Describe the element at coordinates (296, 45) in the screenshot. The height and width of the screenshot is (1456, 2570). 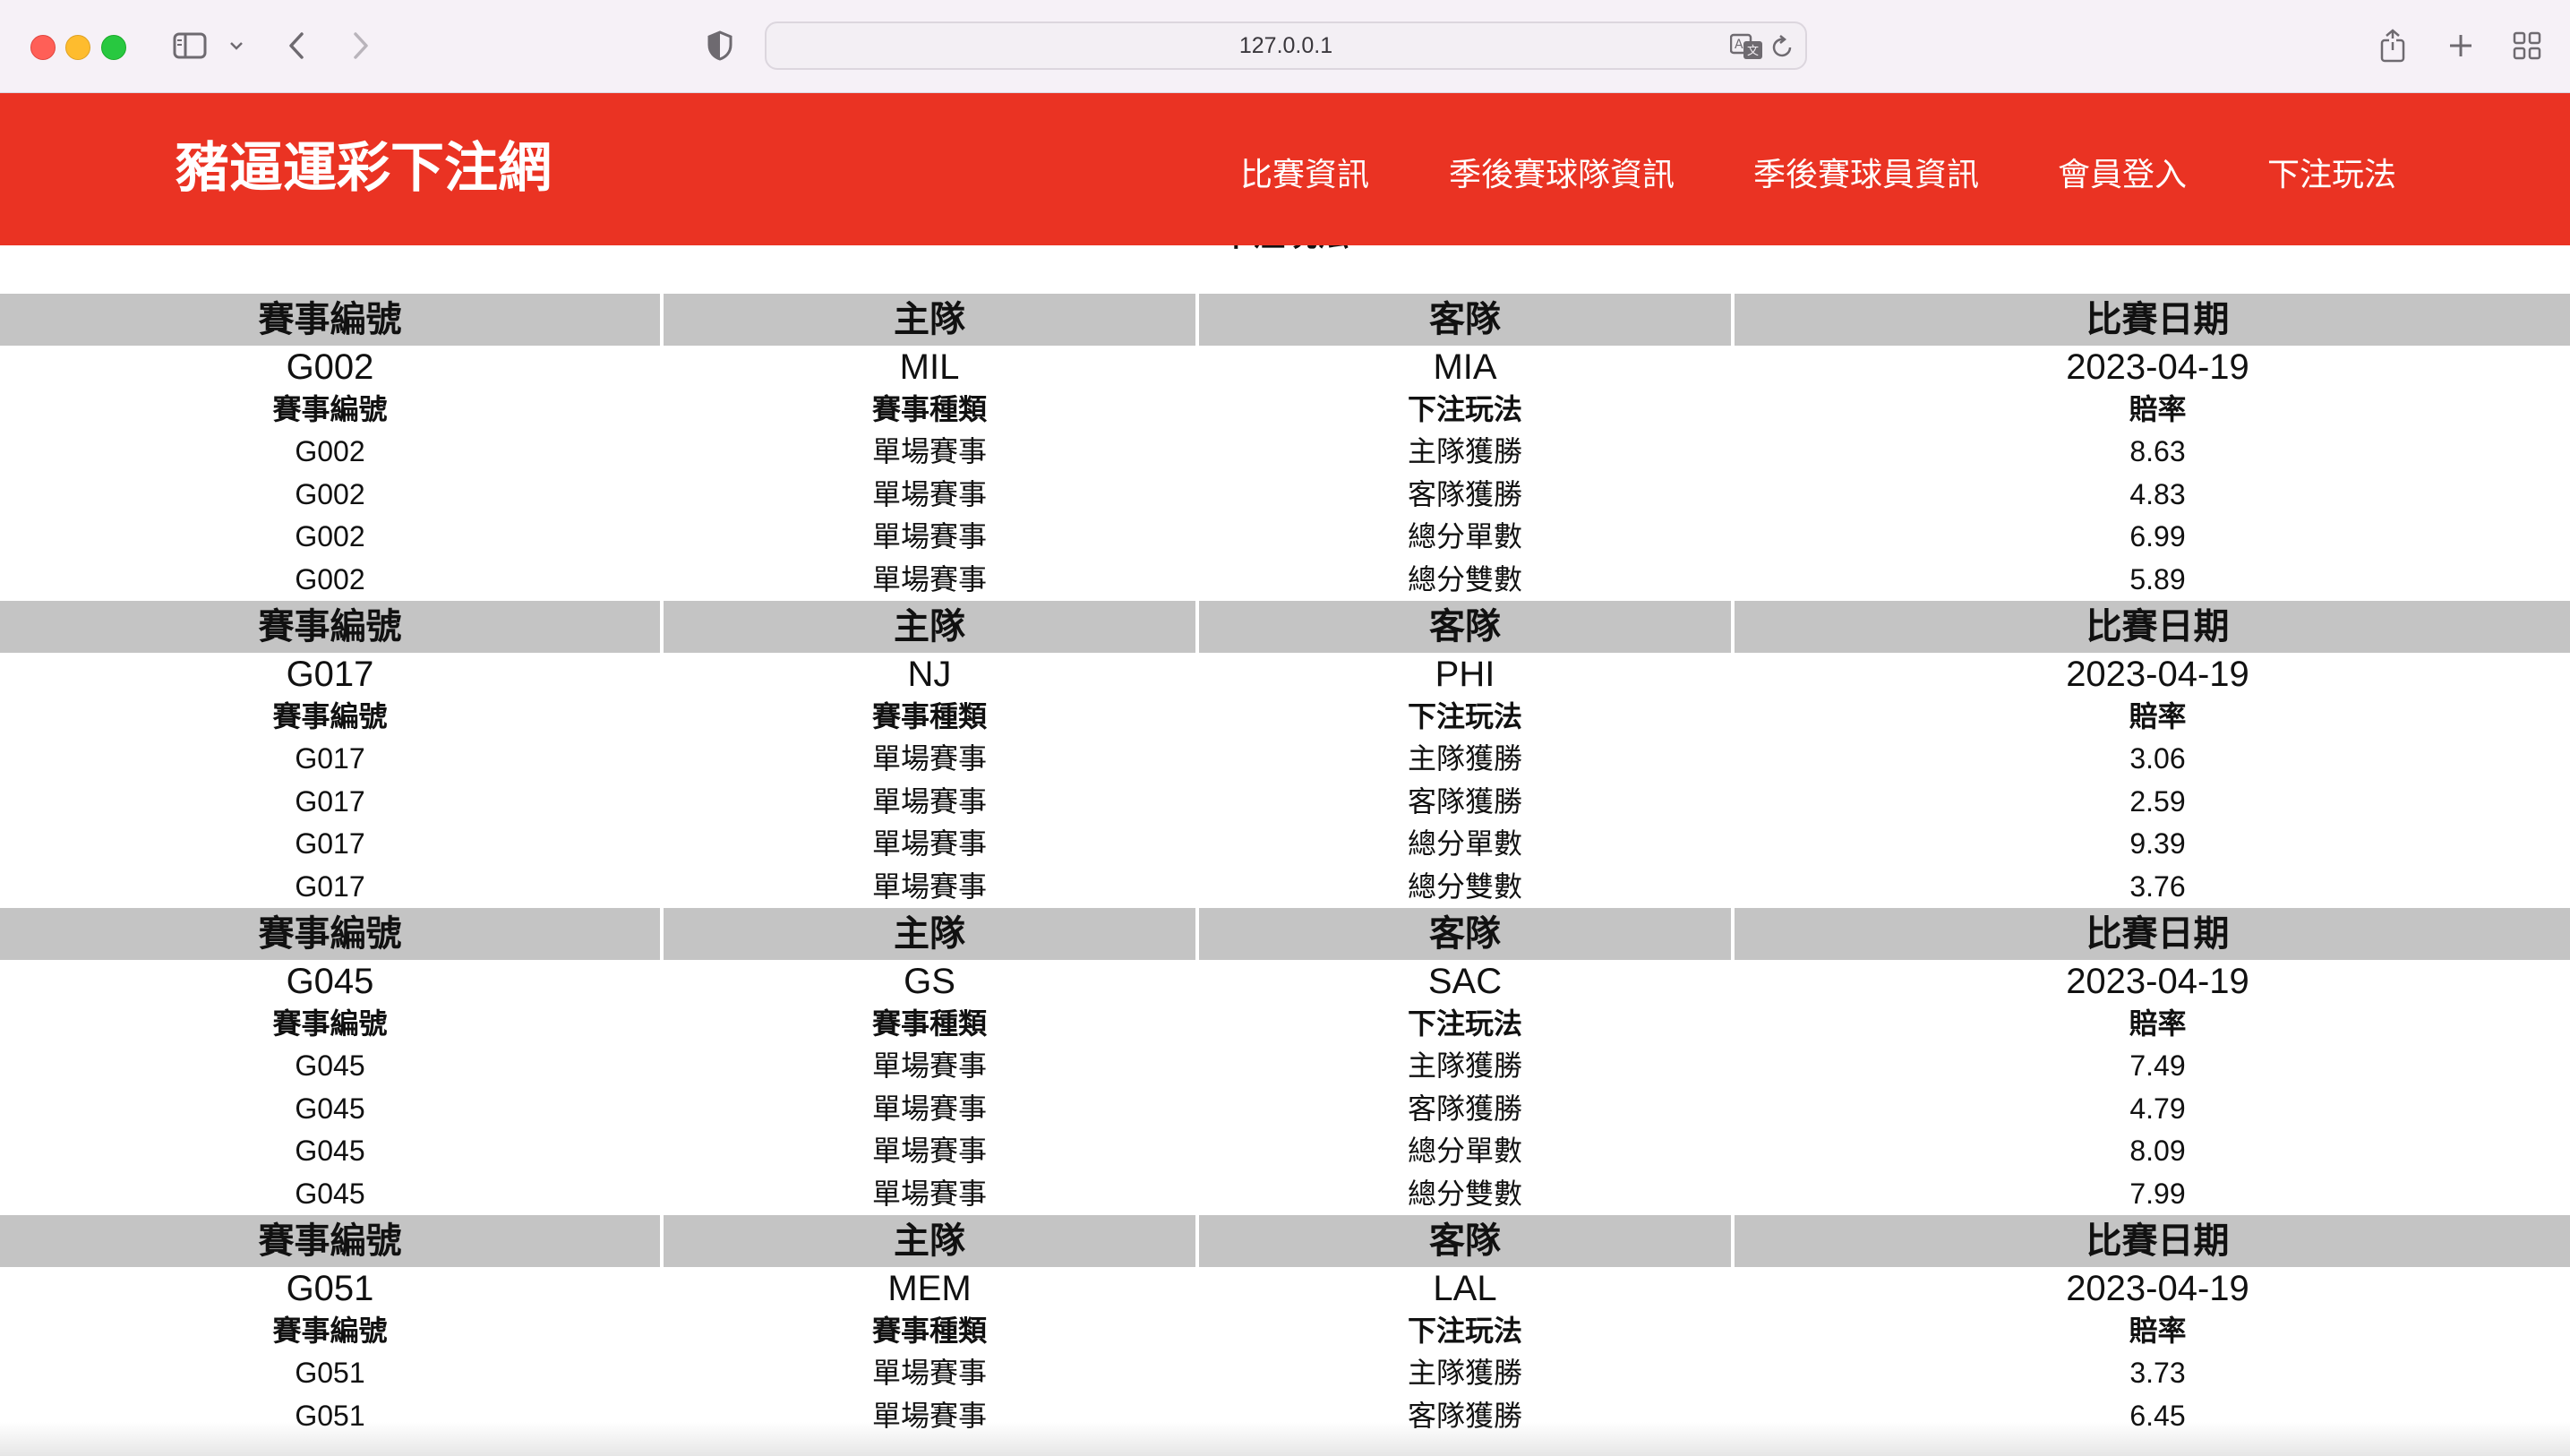
I see `back-arrow-icon` at that location.